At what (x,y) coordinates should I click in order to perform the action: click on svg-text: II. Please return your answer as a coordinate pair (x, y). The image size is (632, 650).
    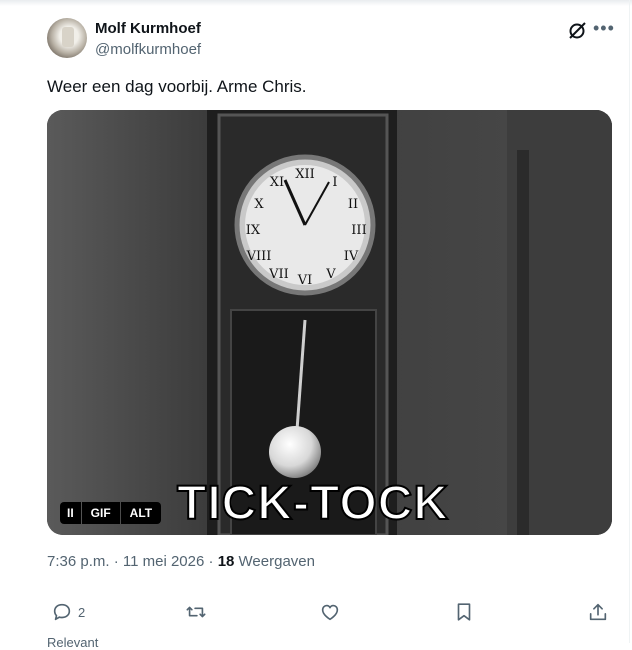
    Looking at the image, I should click on (353, 204).